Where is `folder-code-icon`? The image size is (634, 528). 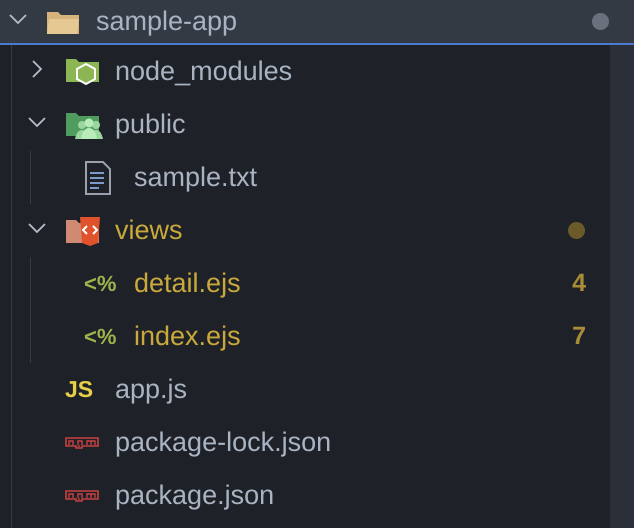
folder-code-icon is located at coordinates (84, 230).